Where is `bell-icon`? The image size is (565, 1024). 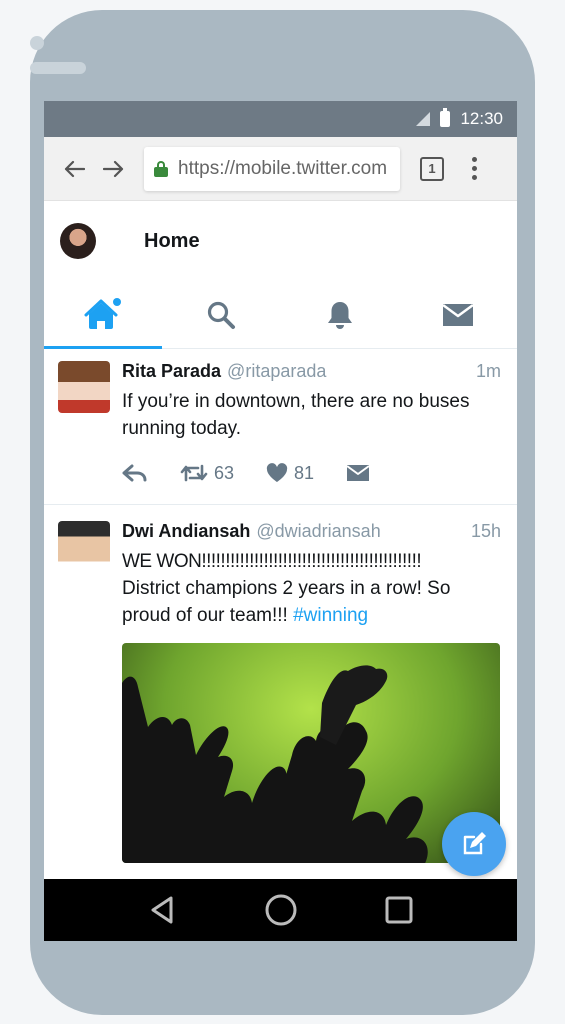 bell-icon is located at coordinates (339, 315).